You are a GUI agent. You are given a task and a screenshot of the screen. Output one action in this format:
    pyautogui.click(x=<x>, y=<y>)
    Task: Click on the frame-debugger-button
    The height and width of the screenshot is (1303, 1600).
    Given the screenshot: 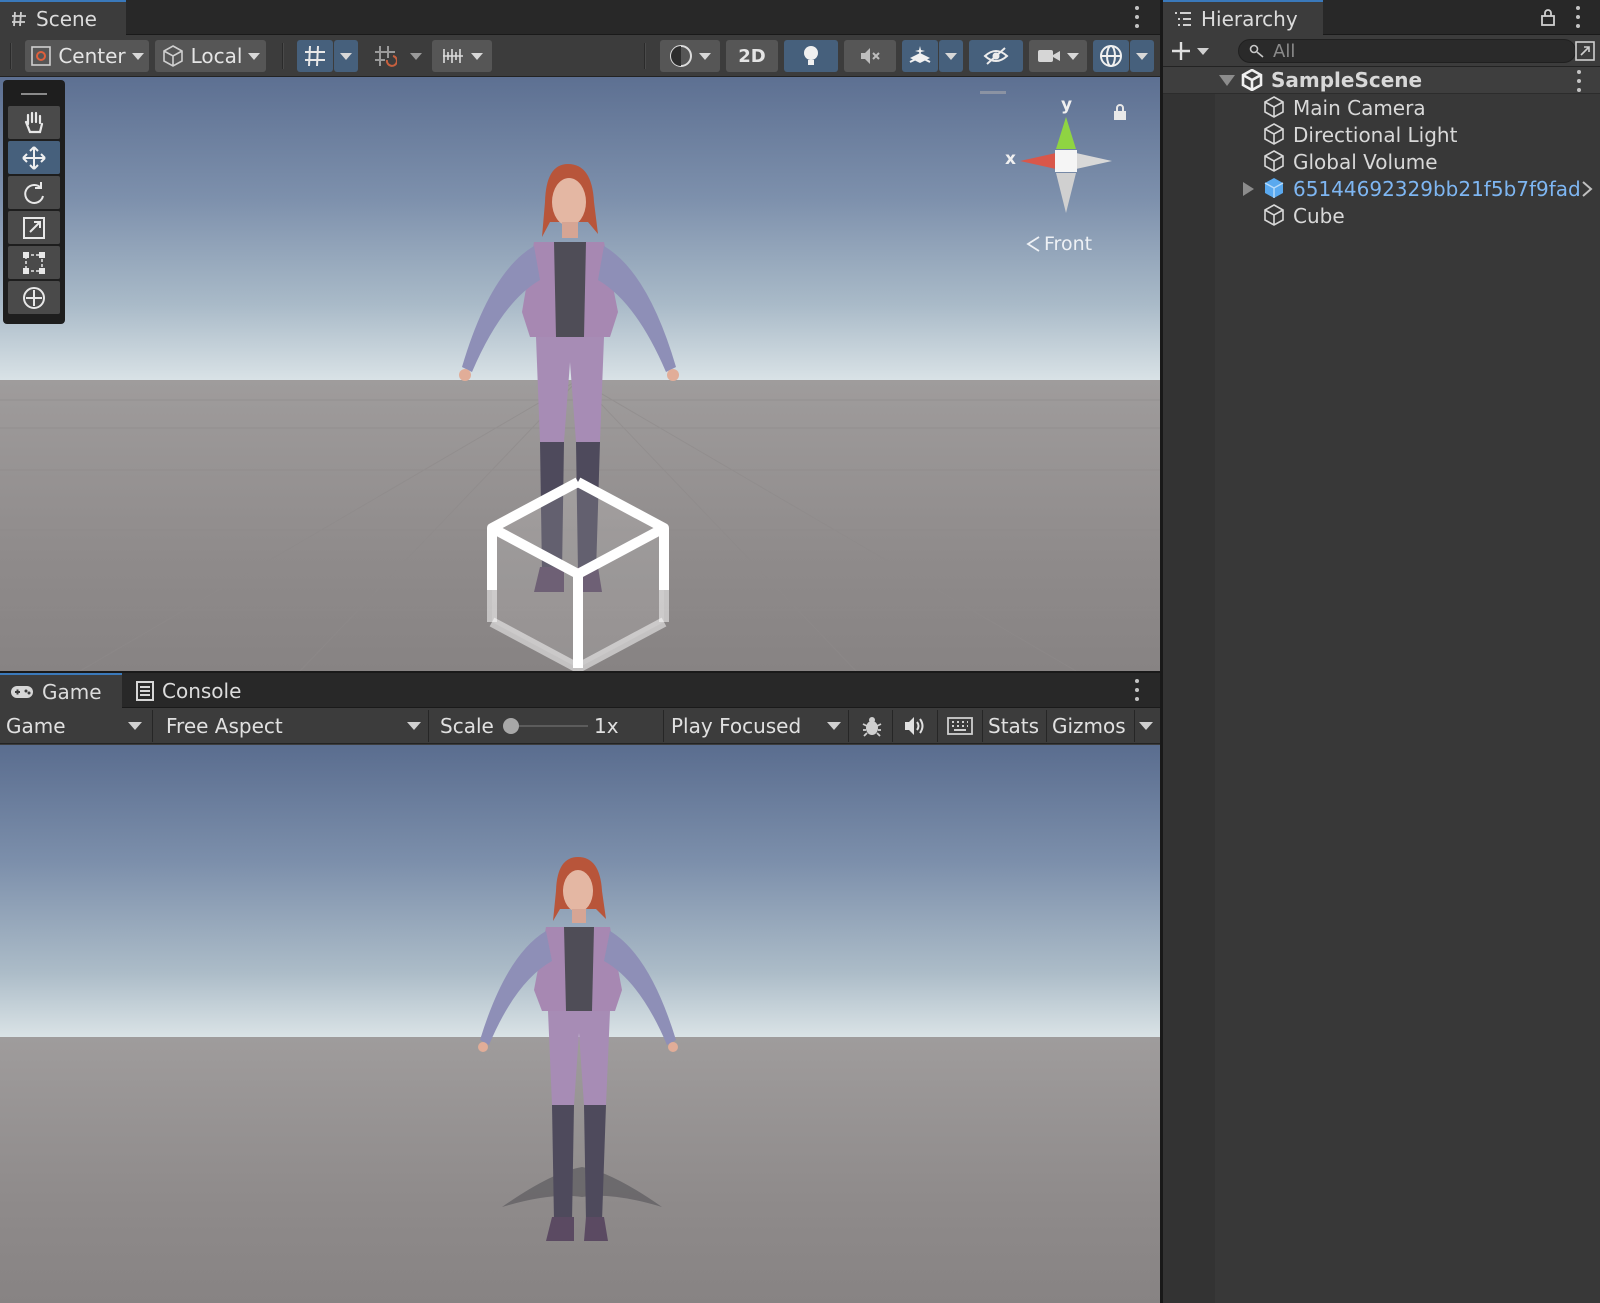 What is the action you would take?
    pyautogui.click(x=872, y=726)
    